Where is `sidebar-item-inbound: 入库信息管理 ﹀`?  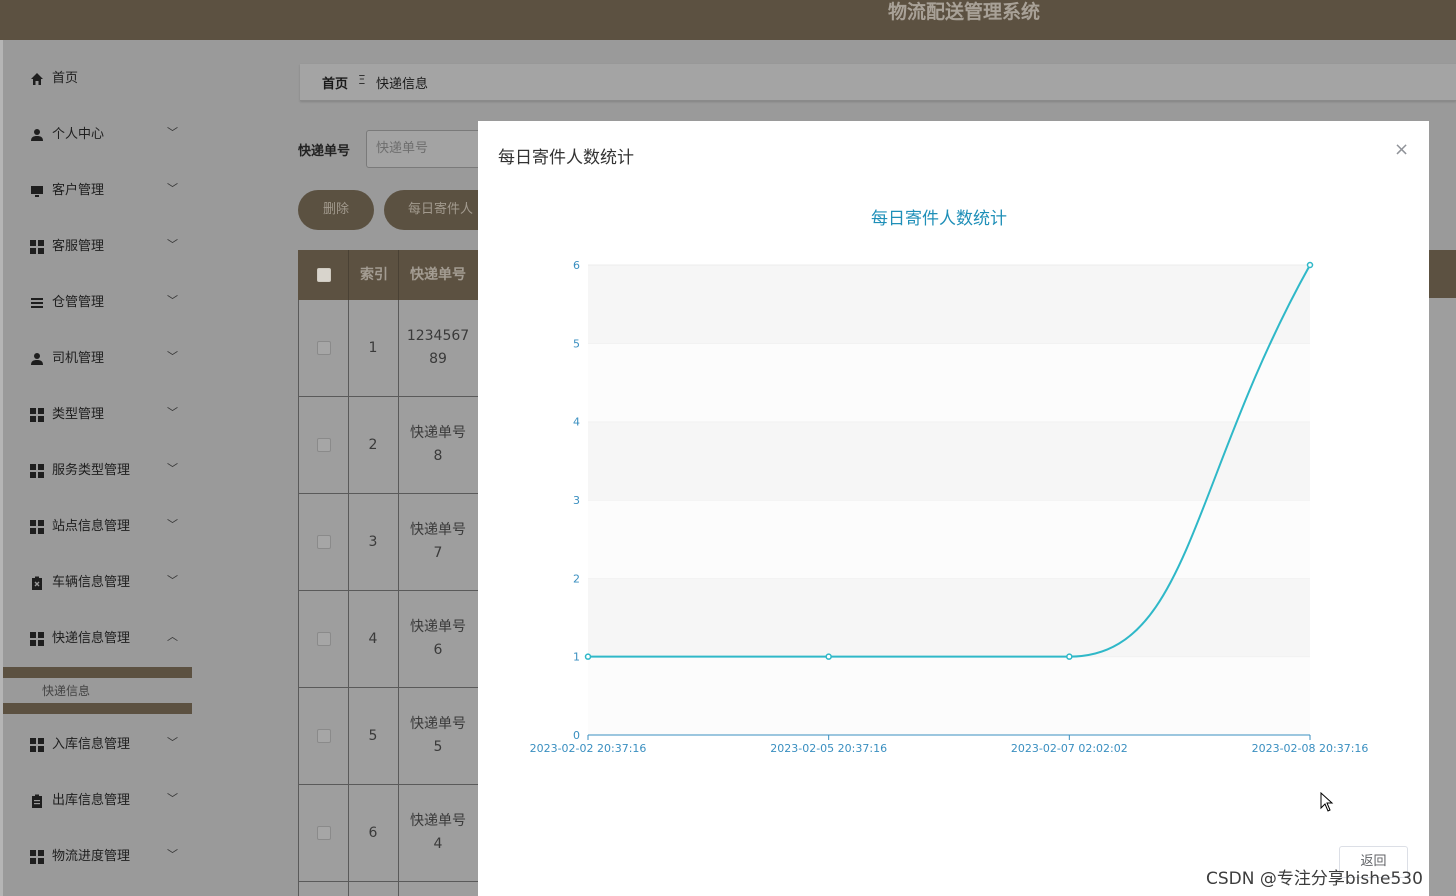 sidebar-item-inbound: 入库信息管理 ﹀ is located at coordinates (97, 746).